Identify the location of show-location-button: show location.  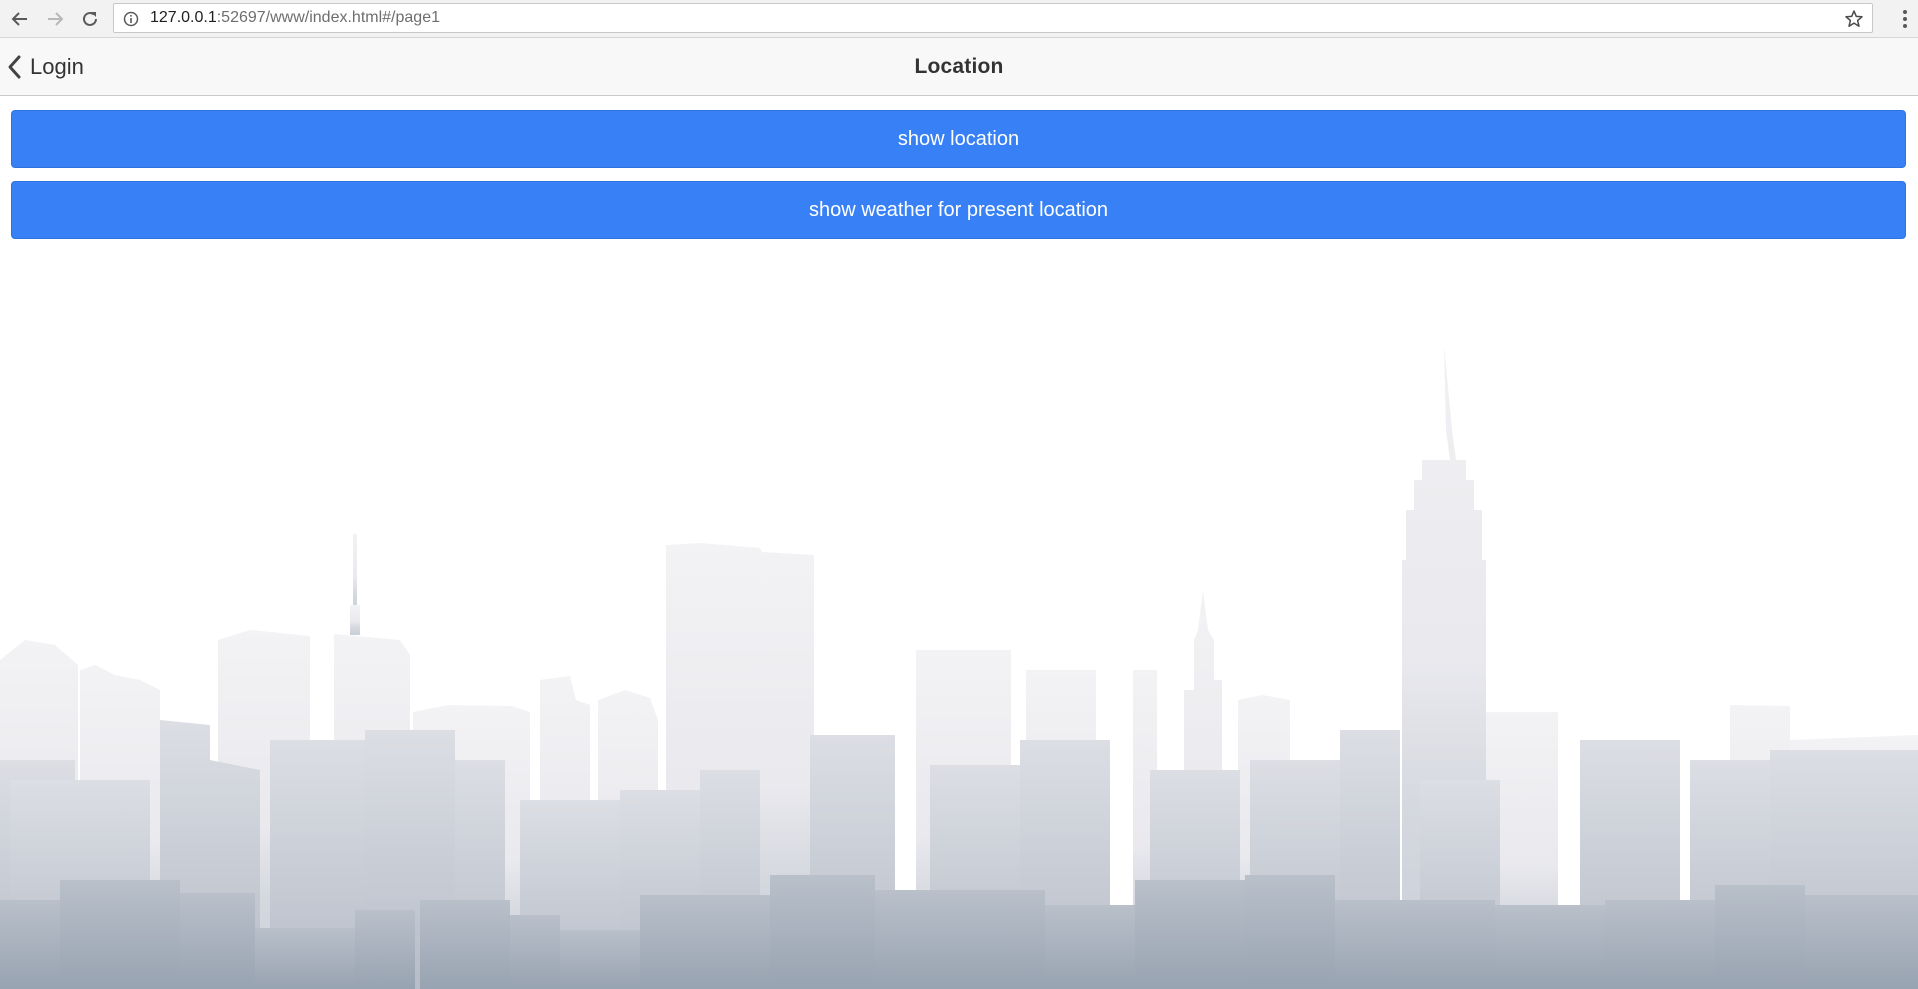
(958, 139).